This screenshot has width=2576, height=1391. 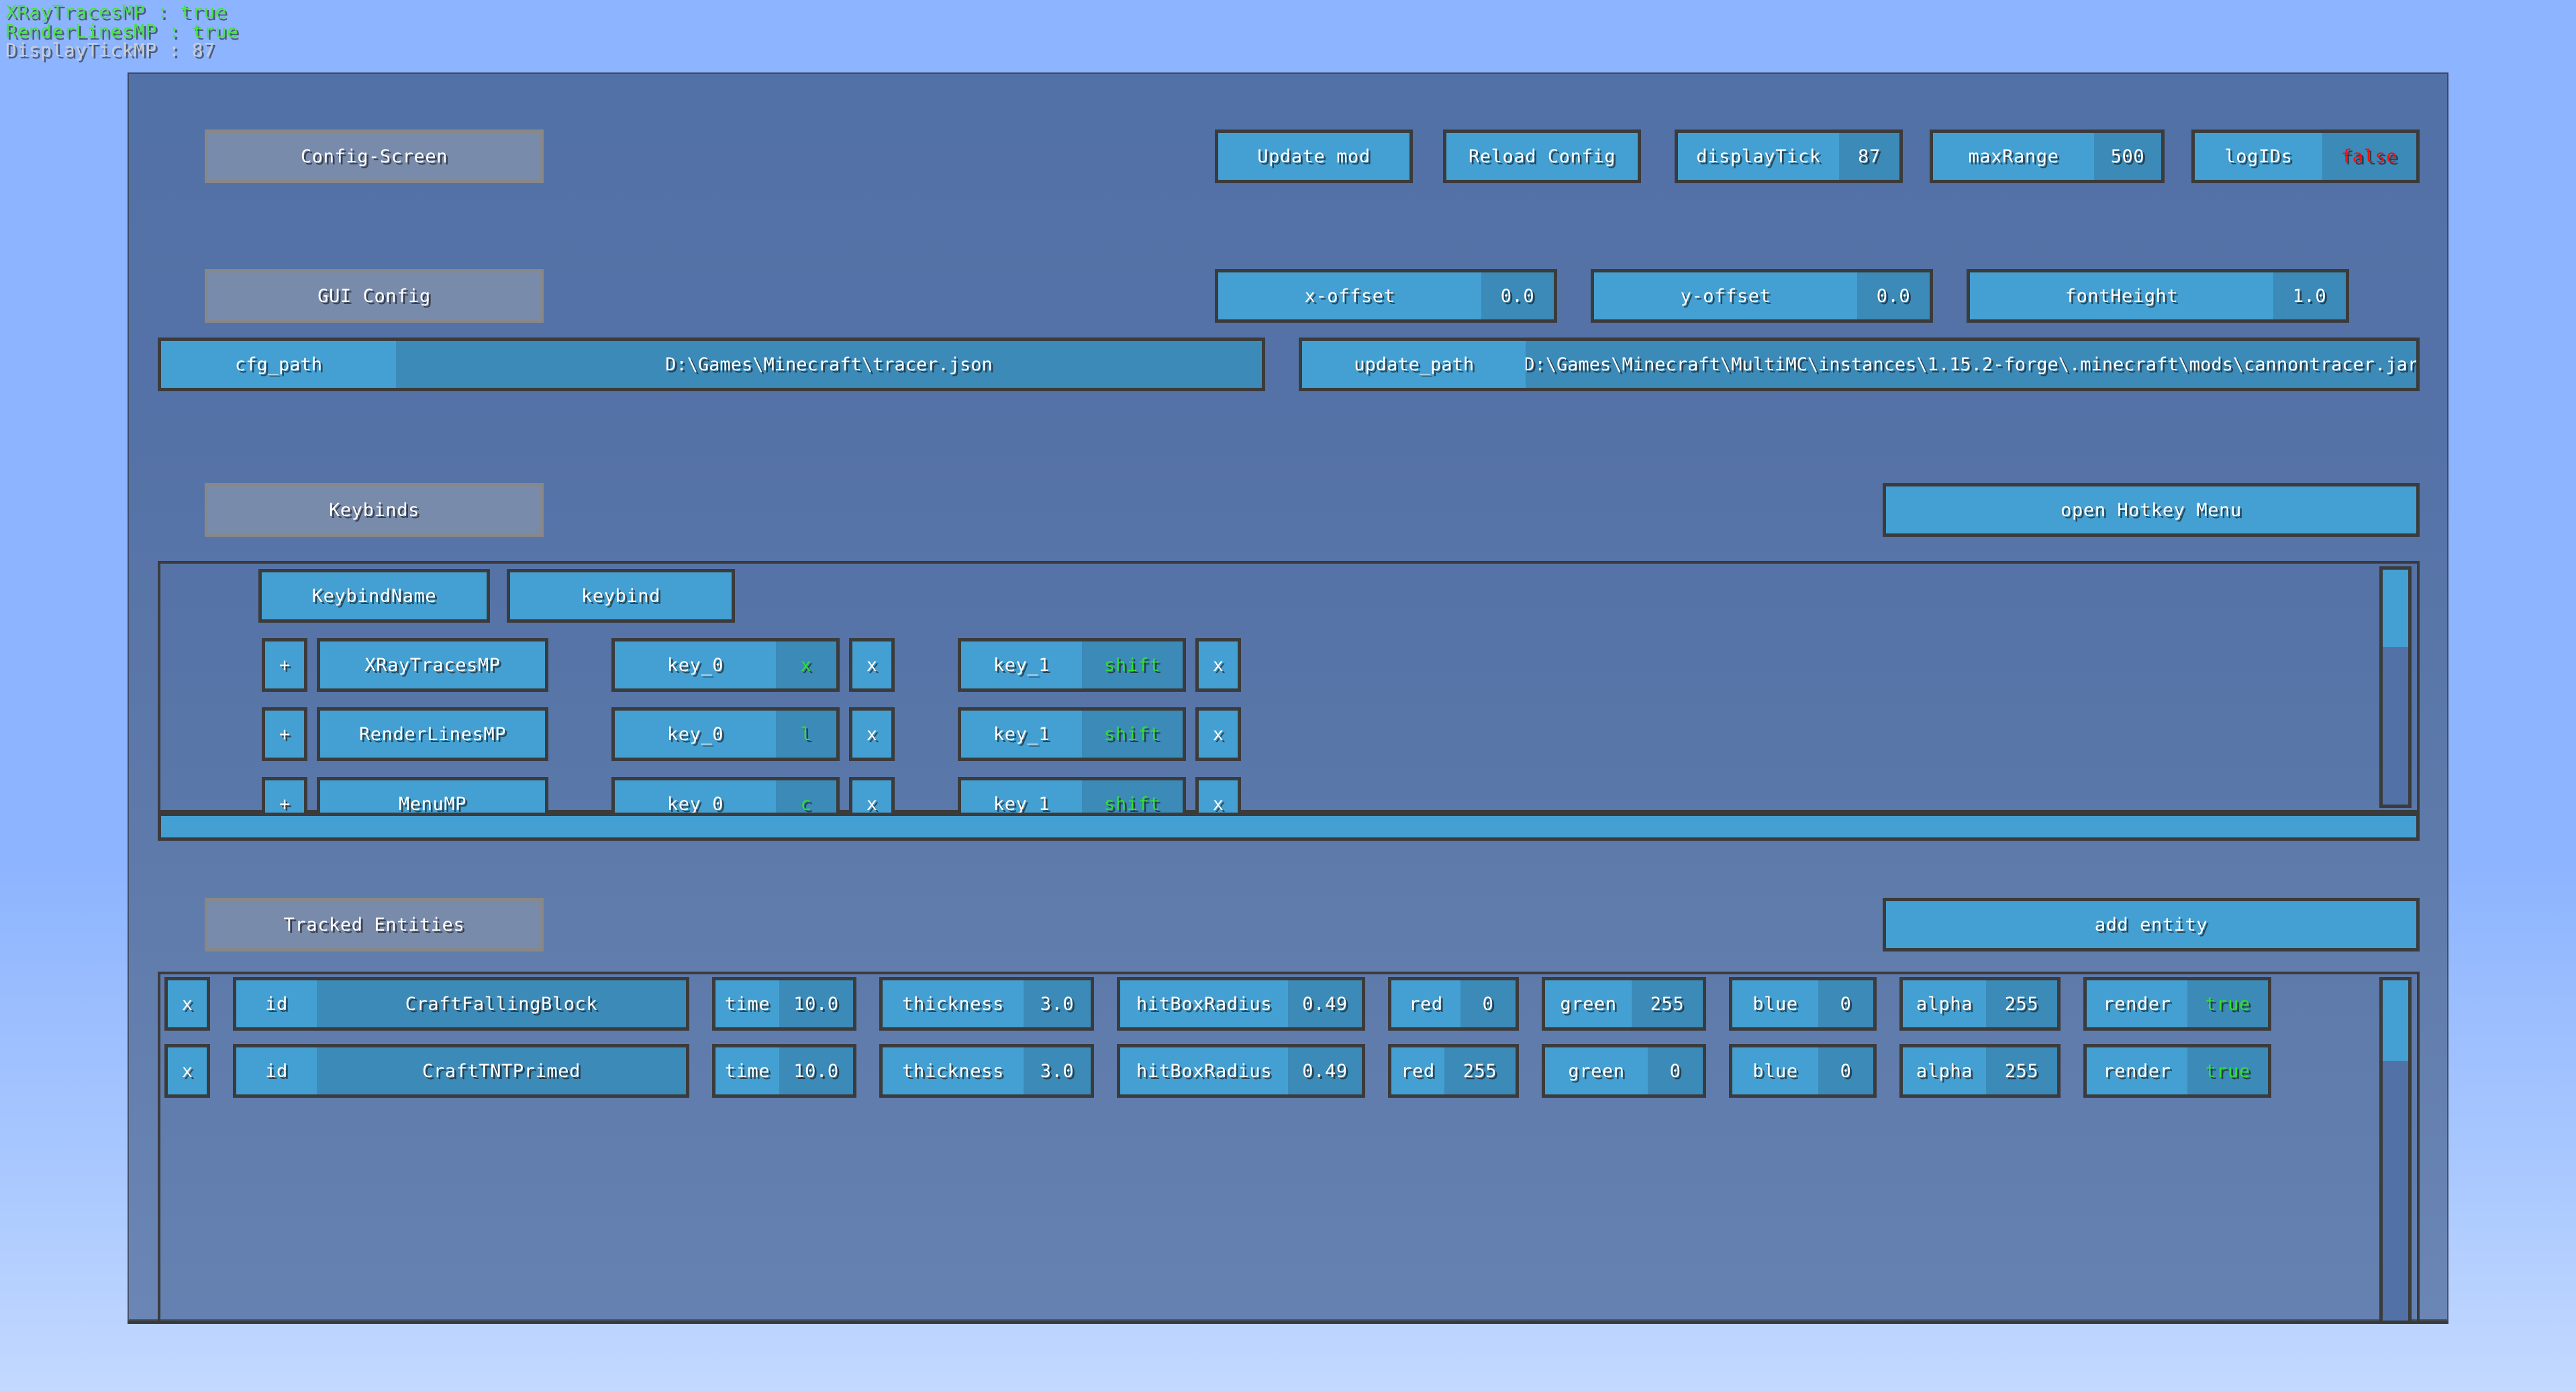 I want to click on entity-red-label: red, so click(x=1417, y=1070).